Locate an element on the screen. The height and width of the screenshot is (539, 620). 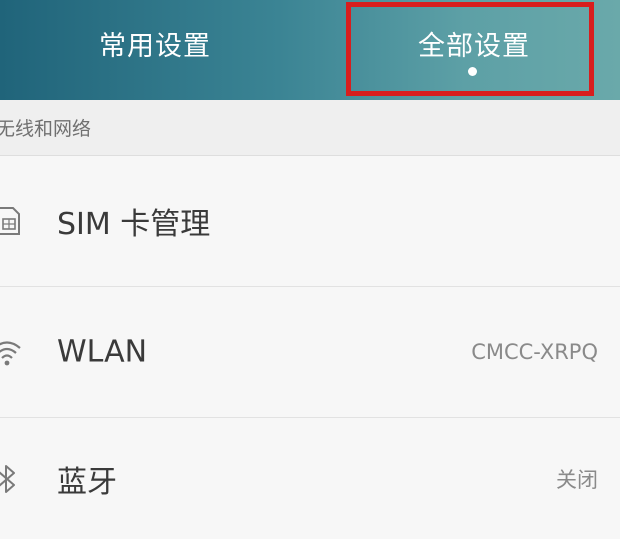
settings-item-value: 关闭 is located at coordinates (577, 479).